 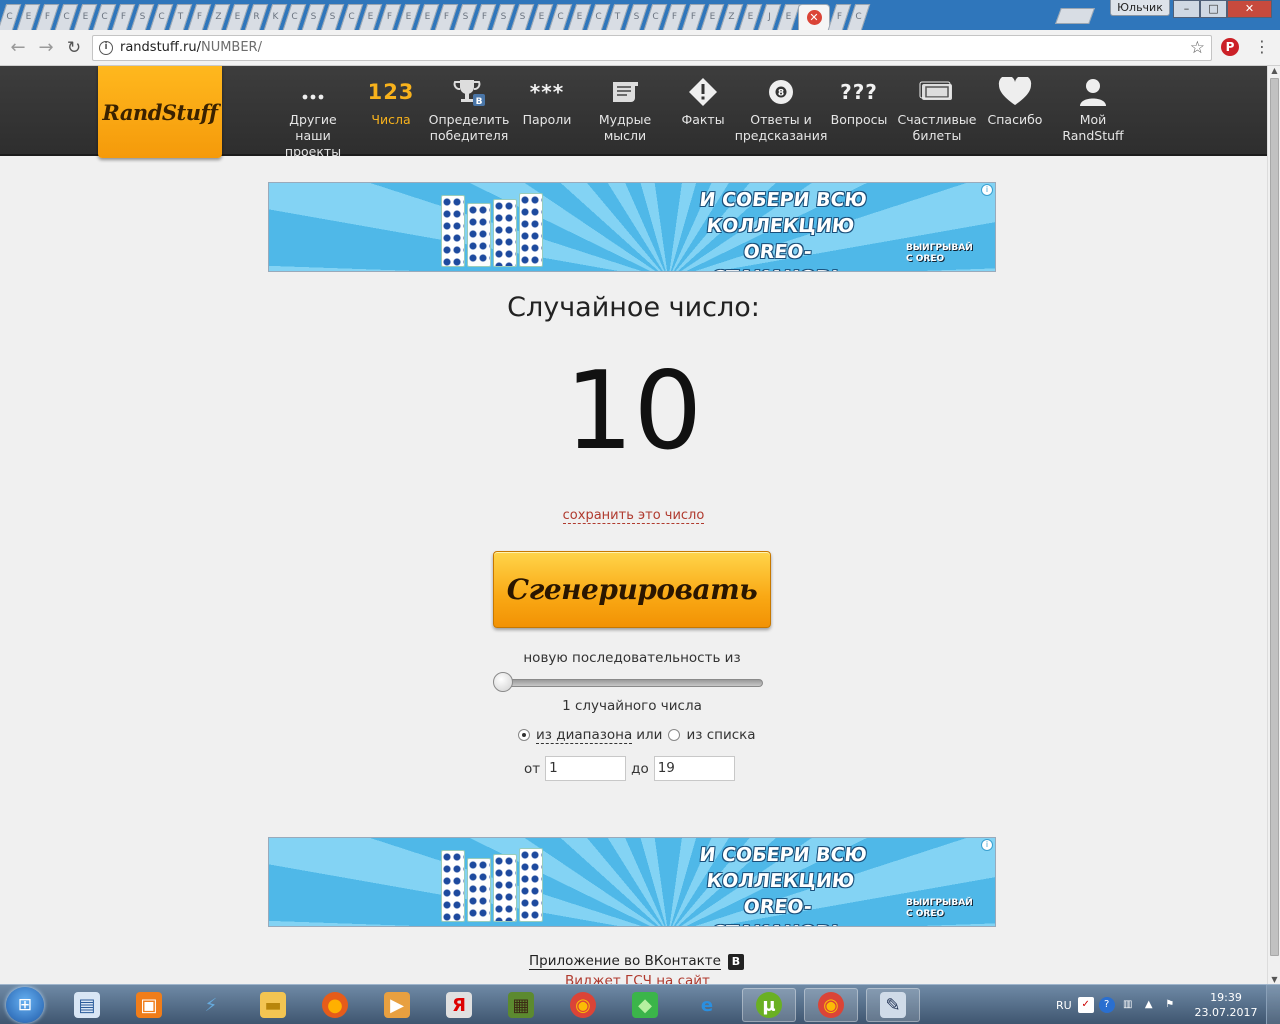 What do you see at coordinates (1075, 16) in the screenshot?
I see `new-tab-button` at bounding box center [1075, 16].